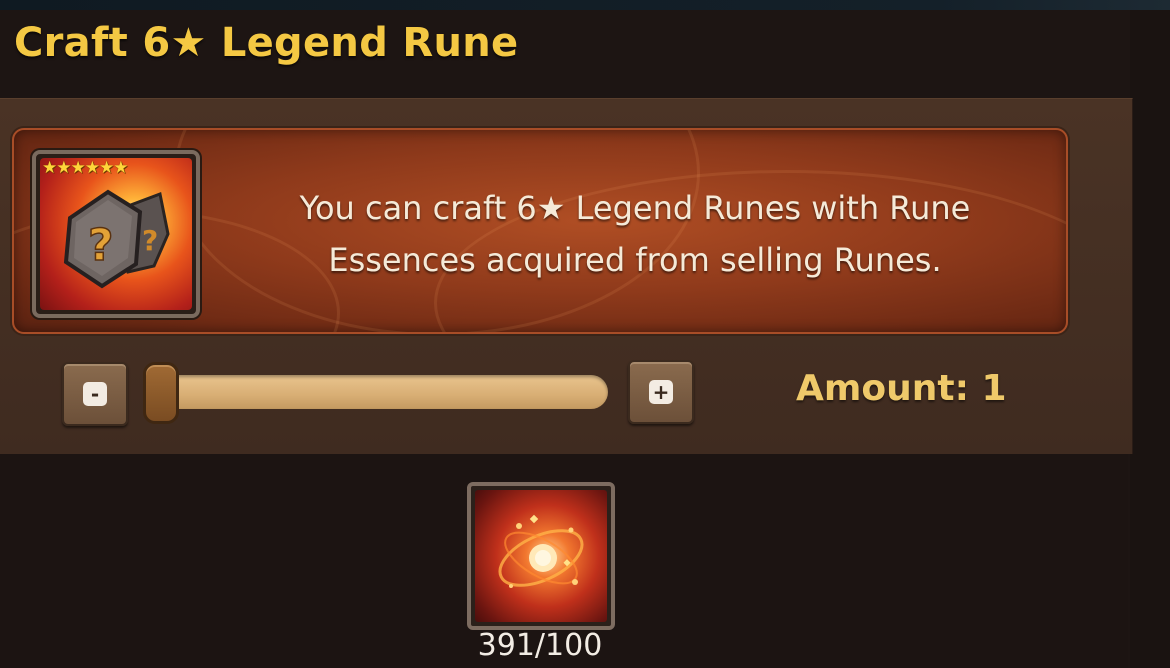  I want to click on rune-card: ★★★★★★ ? ?, so click(116, 234).